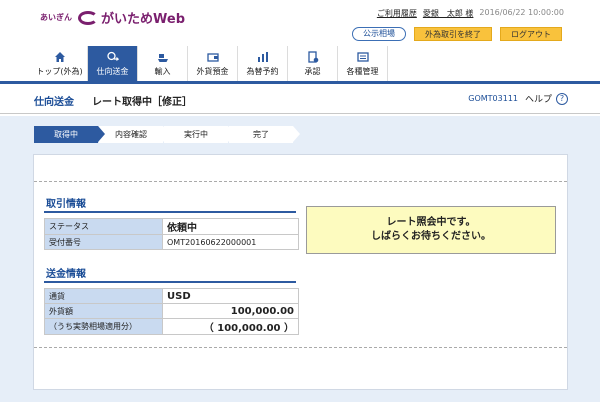 The height and width of the screenshot is (402, 600). Describe the element at coordinates (213, 63) in the screenshot. I see `nav-item-deposit: 外貨預金` at that location.